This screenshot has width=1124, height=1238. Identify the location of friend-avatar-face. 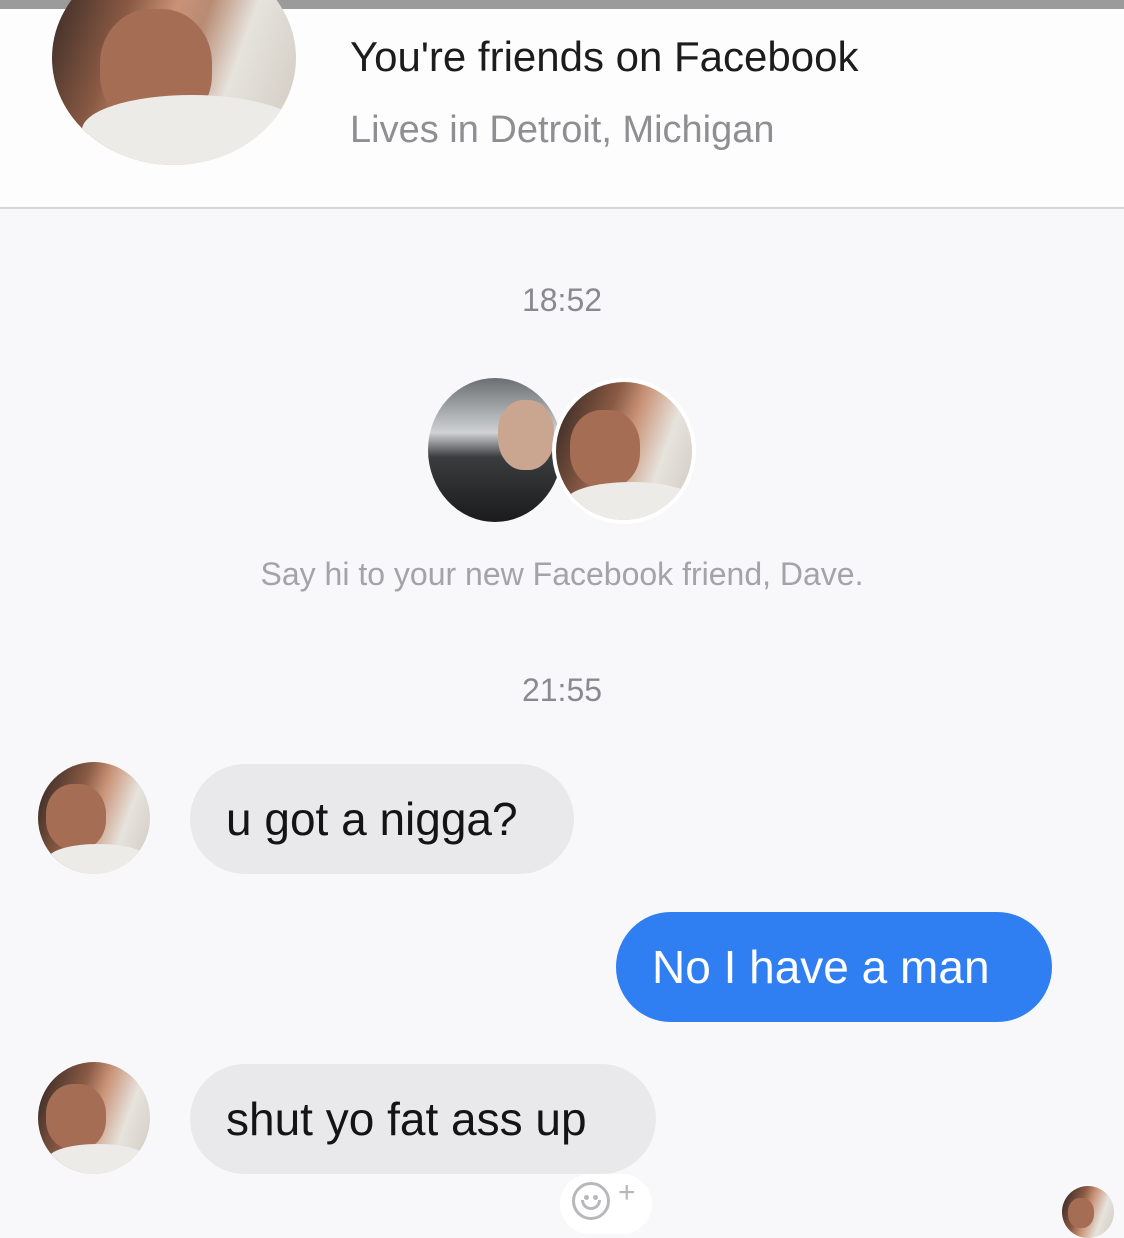
(605, 449).